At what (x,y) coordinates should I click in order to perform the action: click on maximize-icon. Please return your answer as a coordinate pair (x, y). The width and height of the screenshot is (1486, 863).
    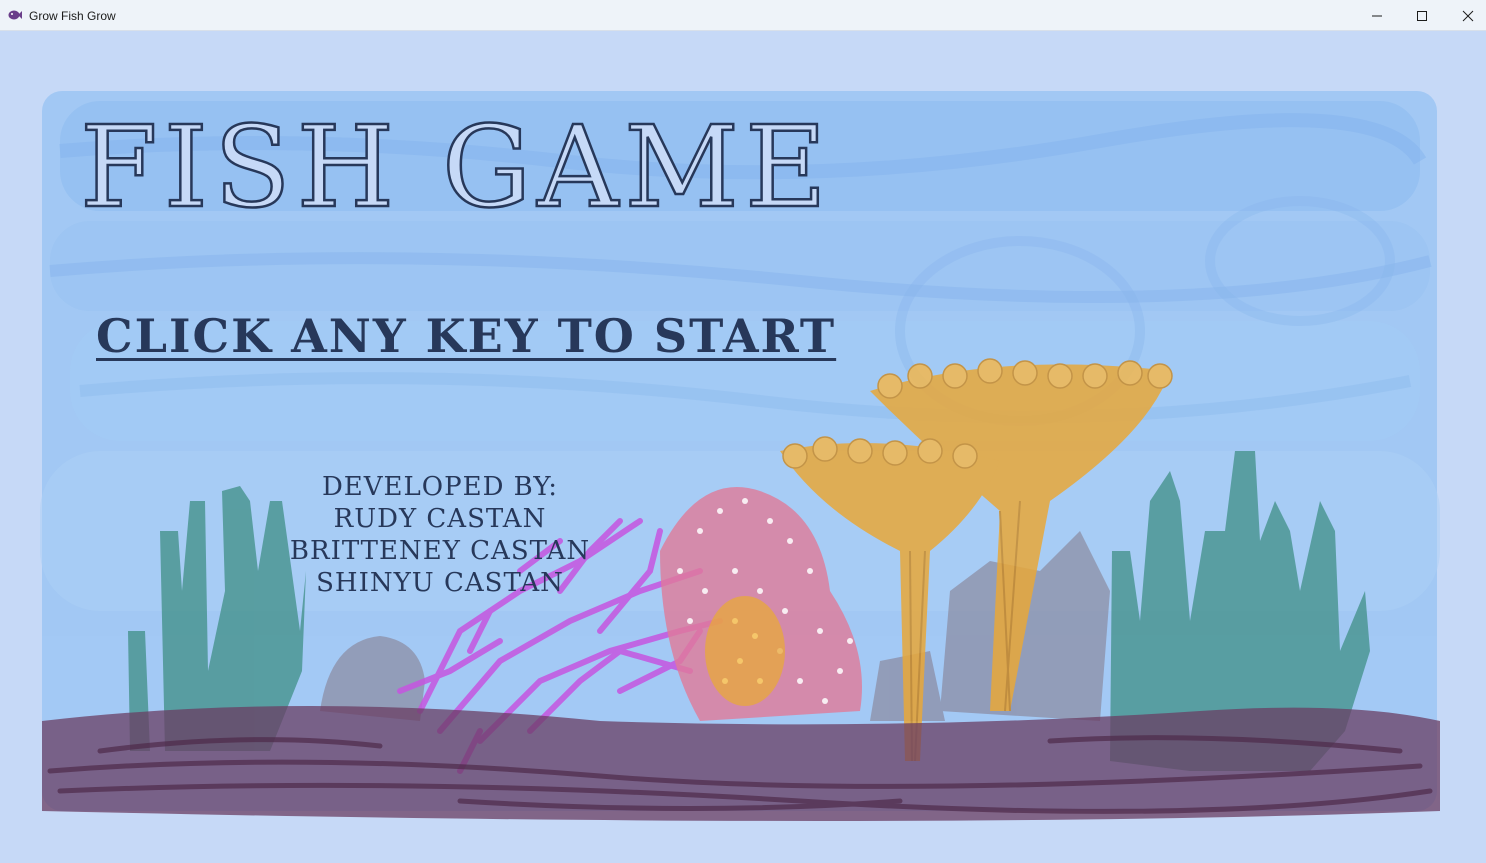
    Looking at the image, I should click on (1422, 15).